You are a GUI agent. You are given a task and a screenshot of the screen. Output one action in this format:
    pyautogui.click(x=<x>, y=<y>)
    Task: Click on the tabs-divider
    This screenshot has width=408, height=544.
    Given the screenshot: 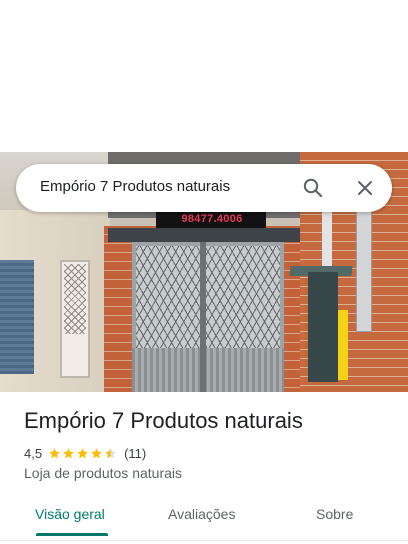 What is the action you would take?
    pyautogui.click(x=204, y=540)
    